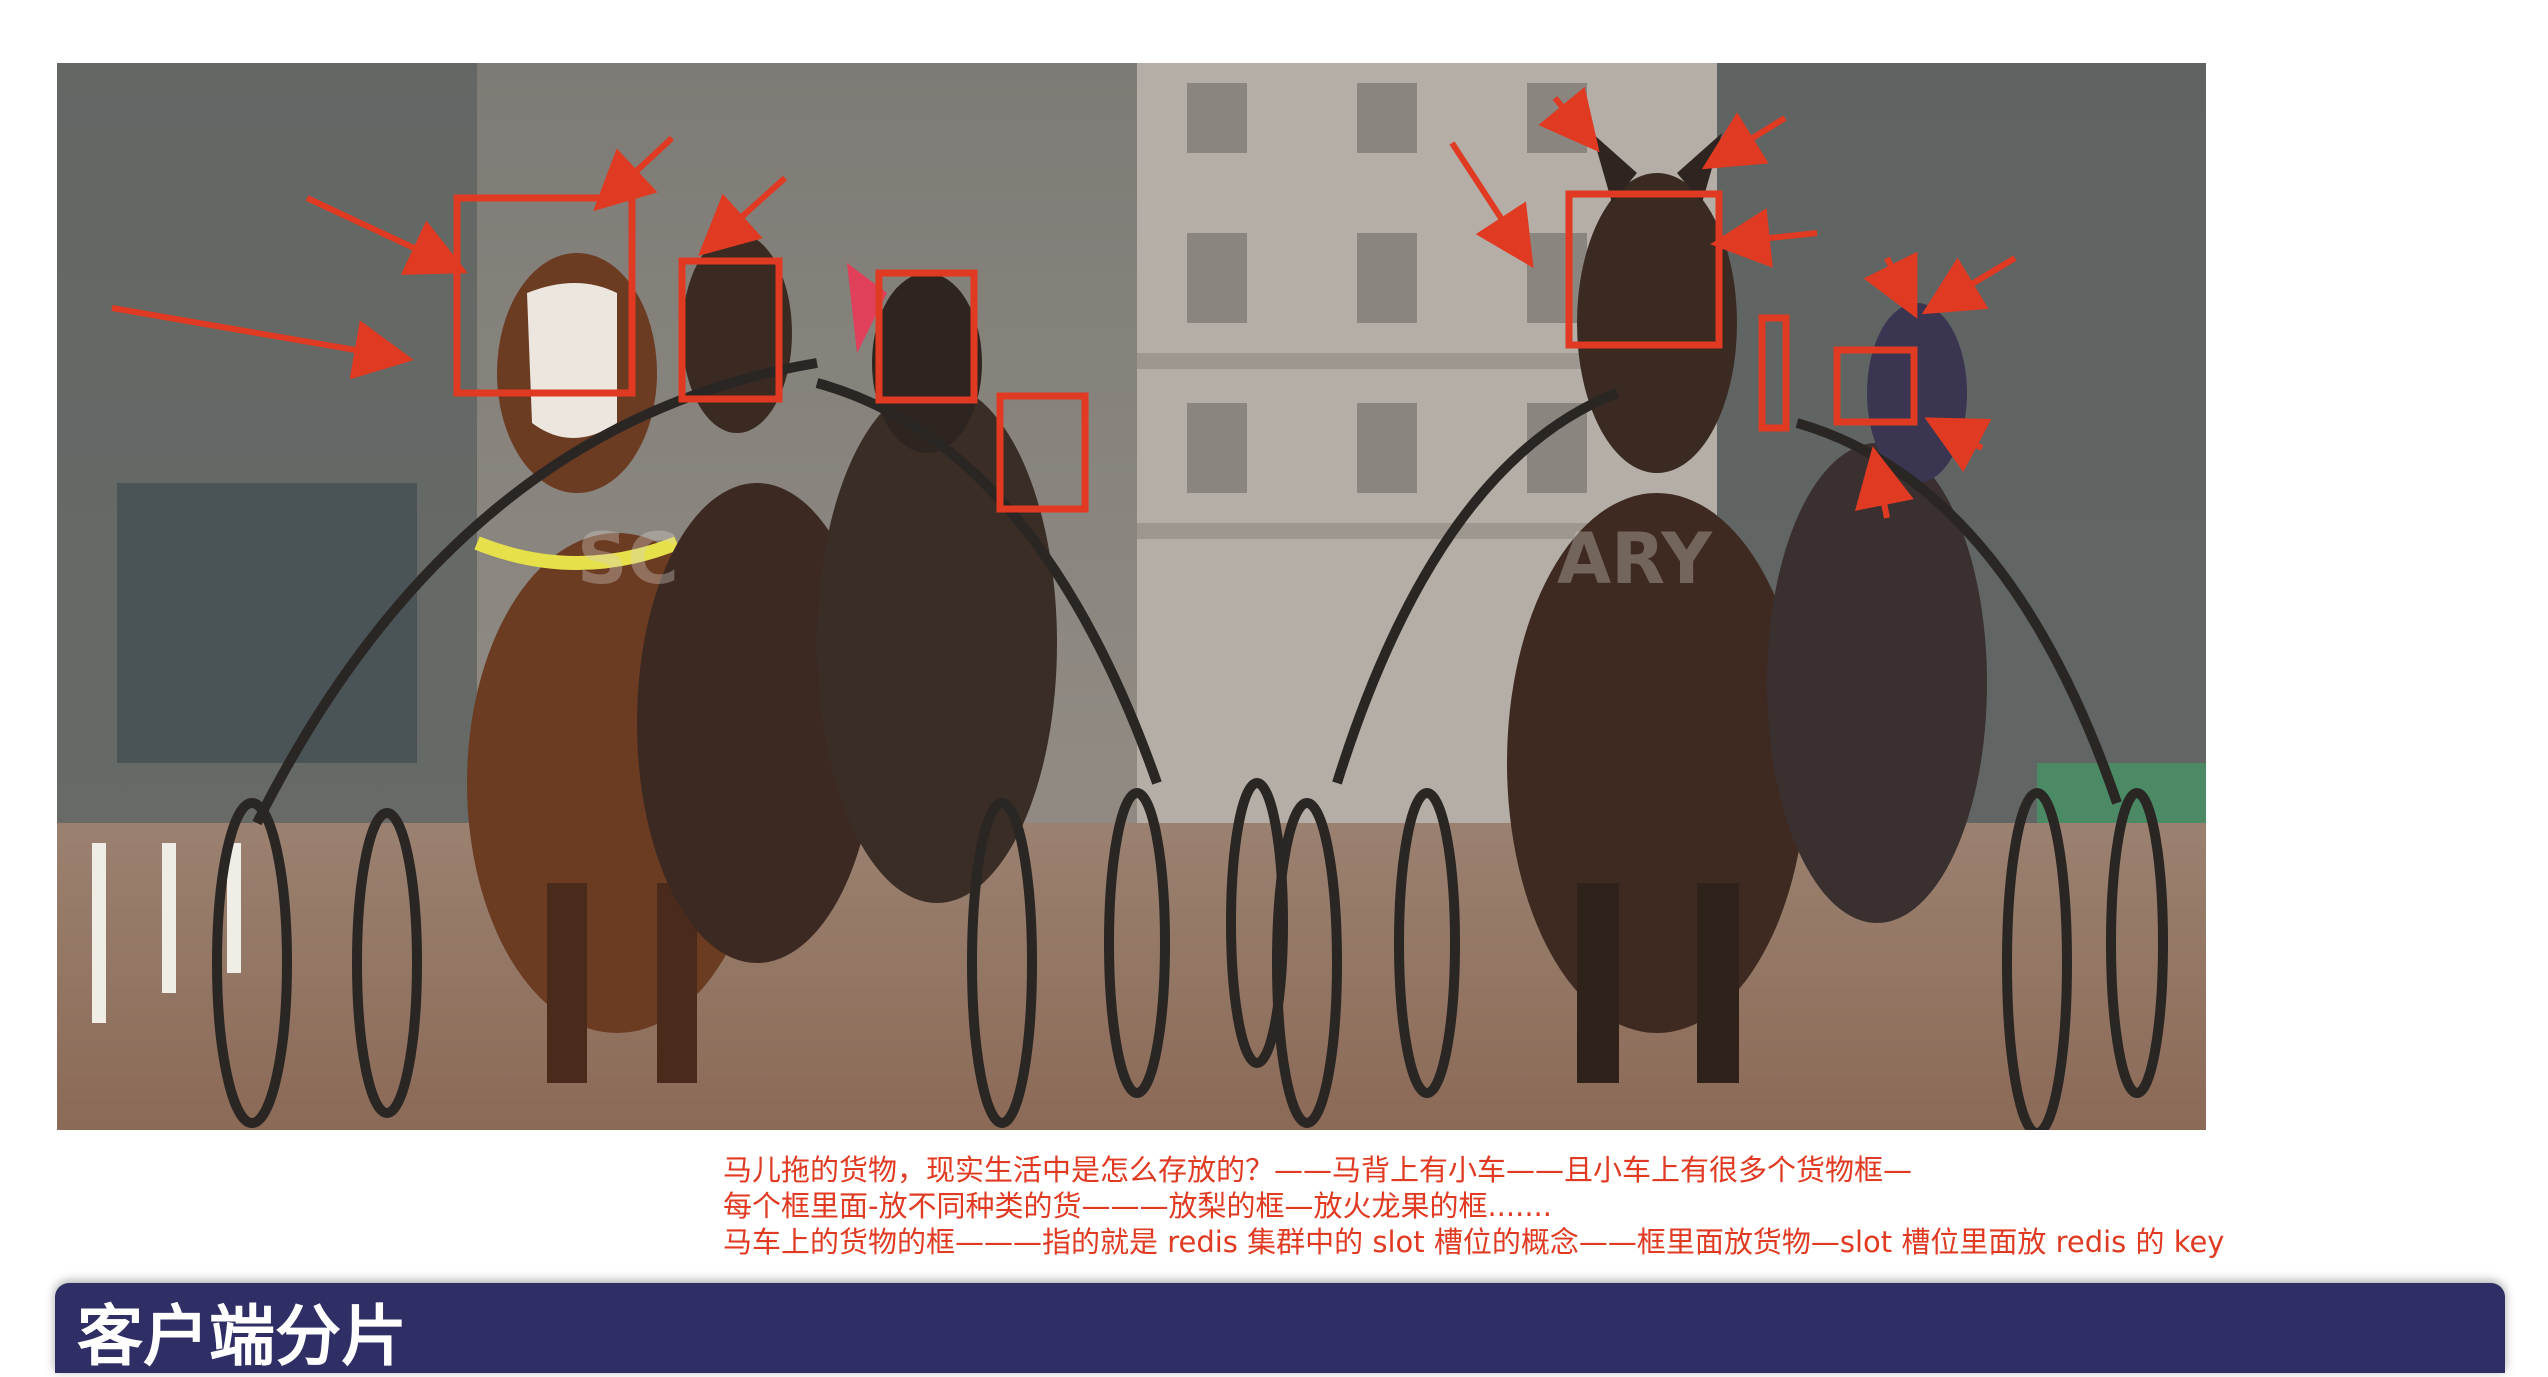  I want to click on svg-text: ARY, so click(1635, 559).